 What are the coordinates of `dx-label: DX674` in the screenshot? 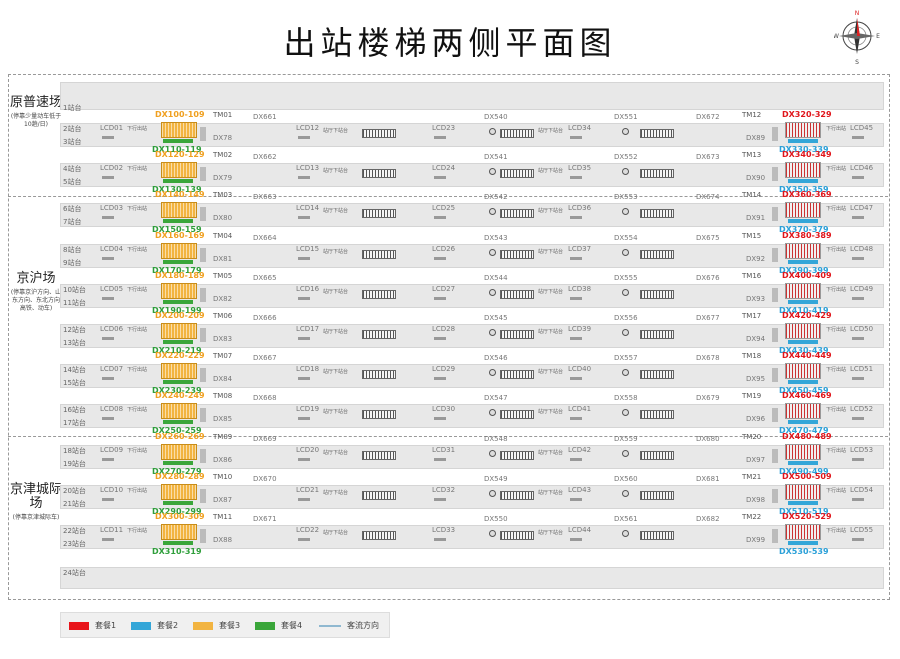 It's located at (708, 197).